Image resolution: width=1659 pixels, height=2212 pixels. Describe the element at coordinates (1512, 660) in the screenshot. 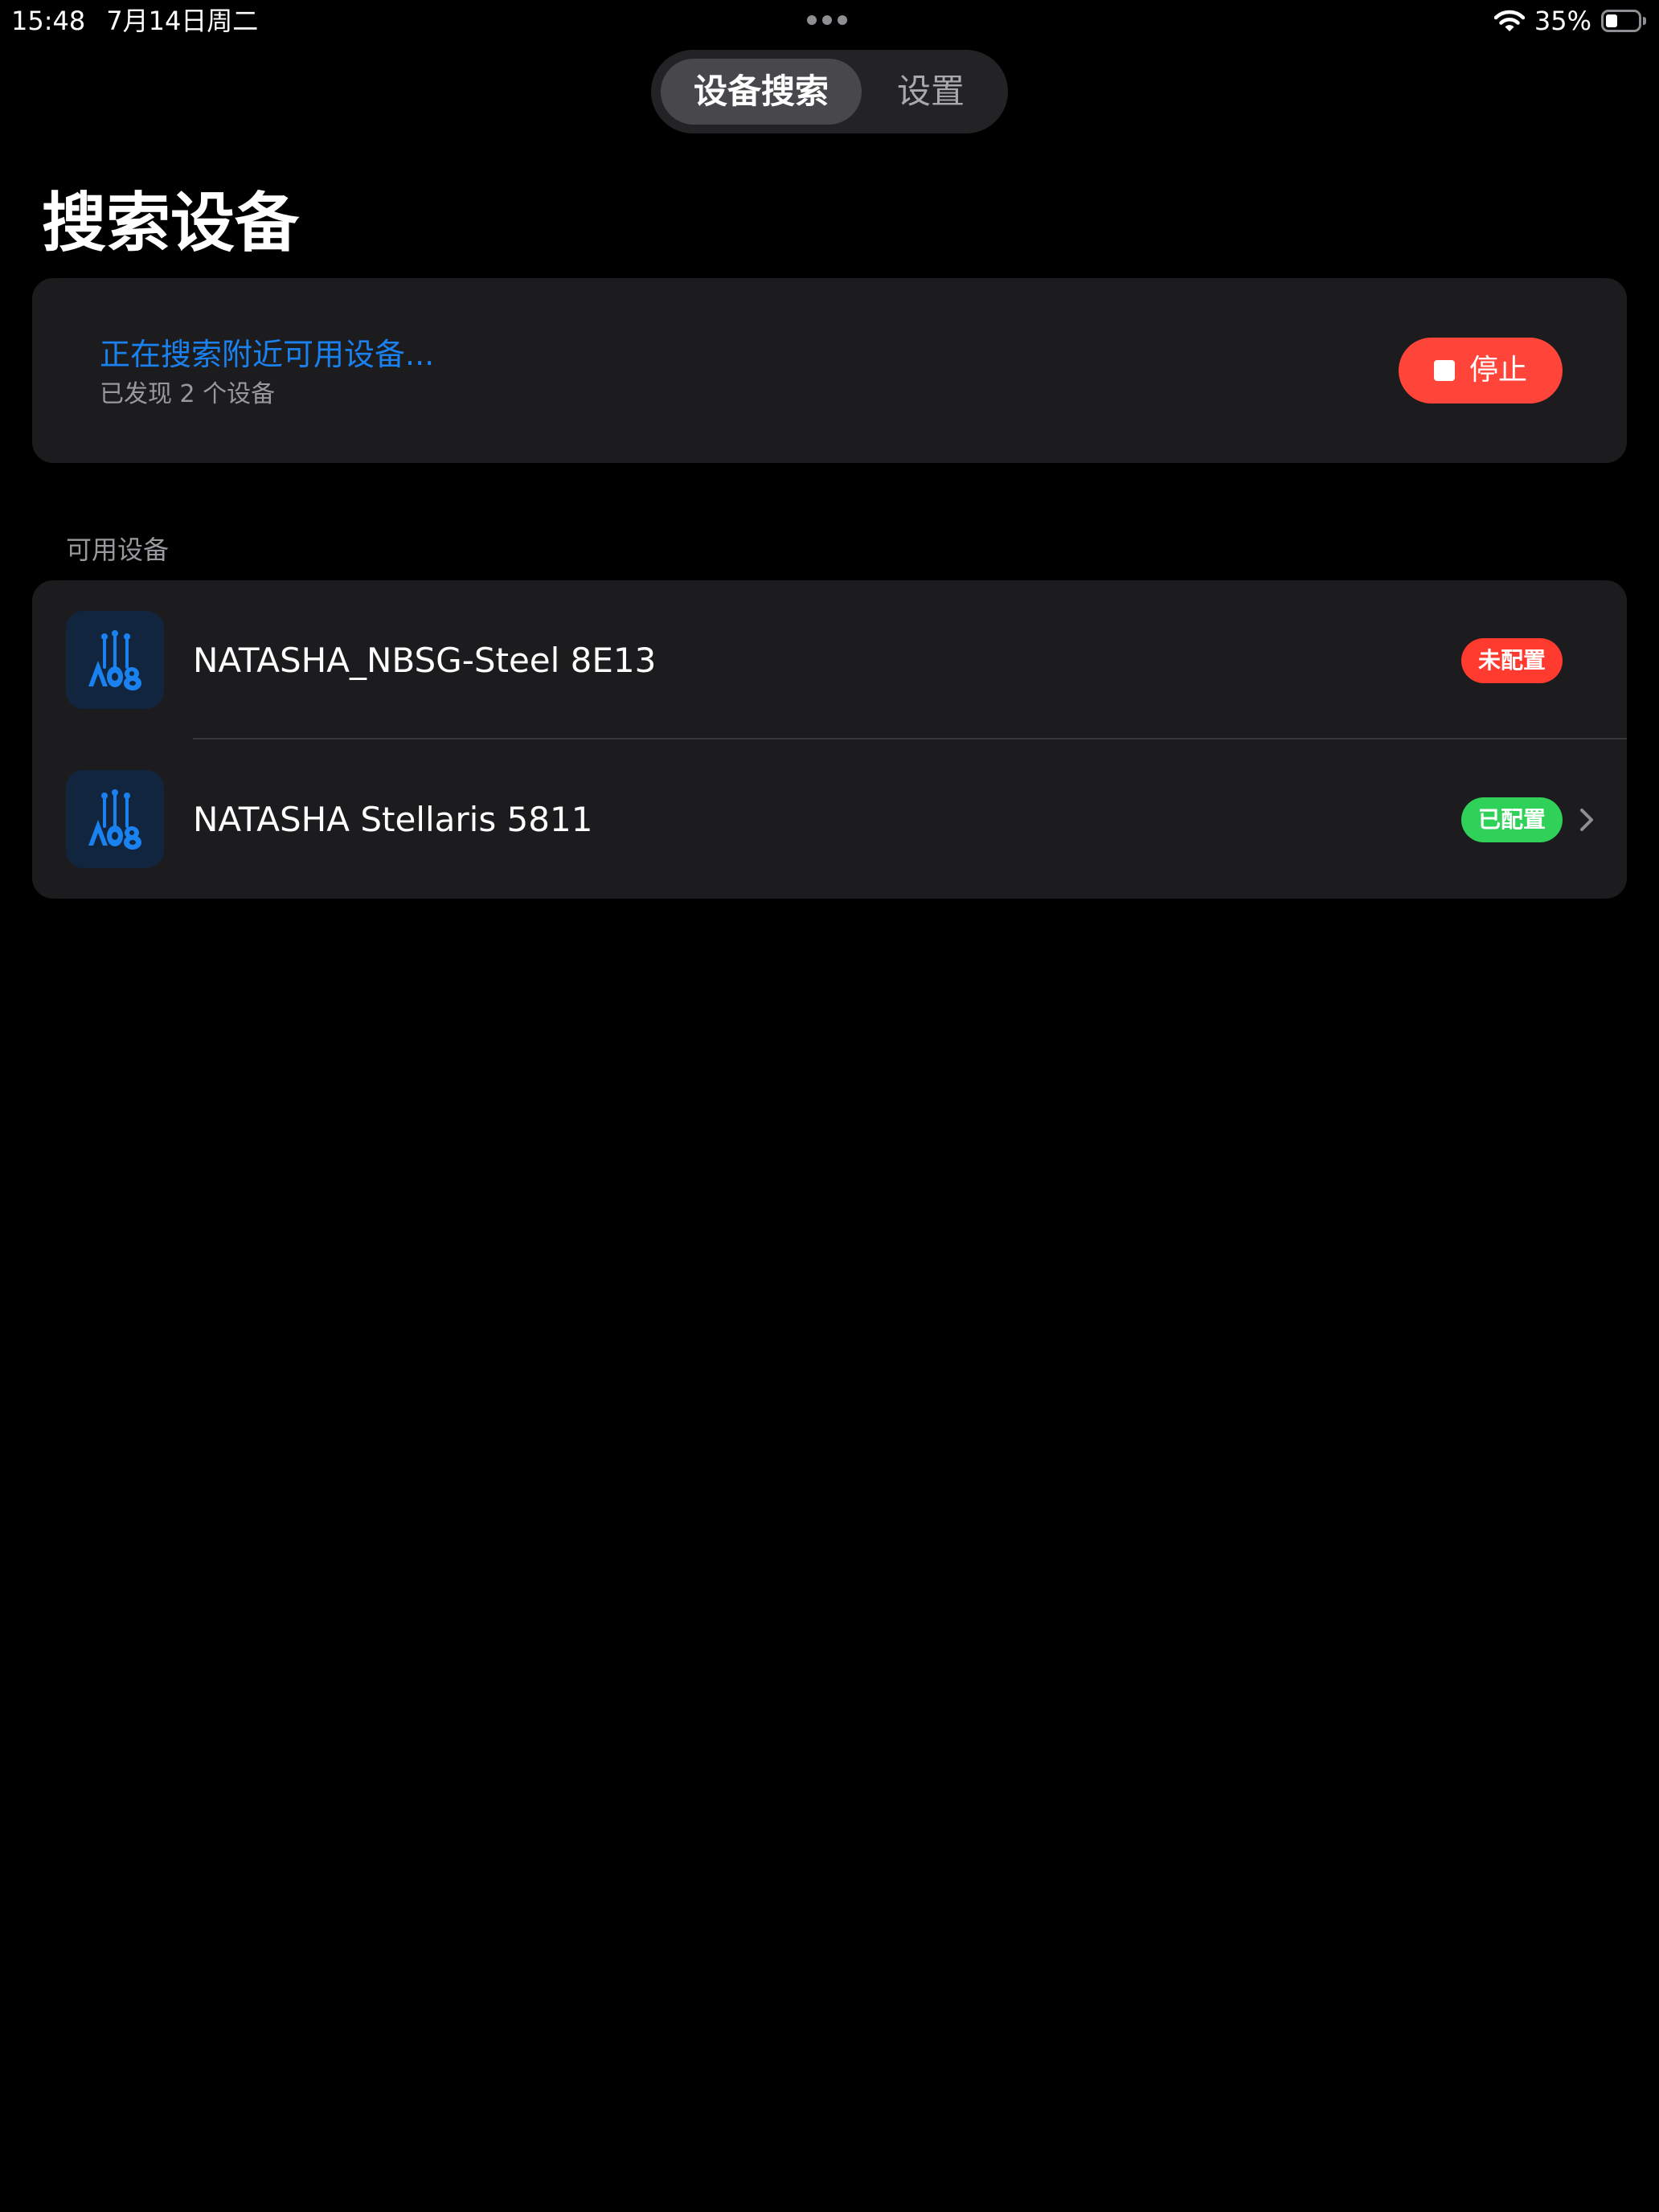

I see `status-badge: 未配置` at that location.